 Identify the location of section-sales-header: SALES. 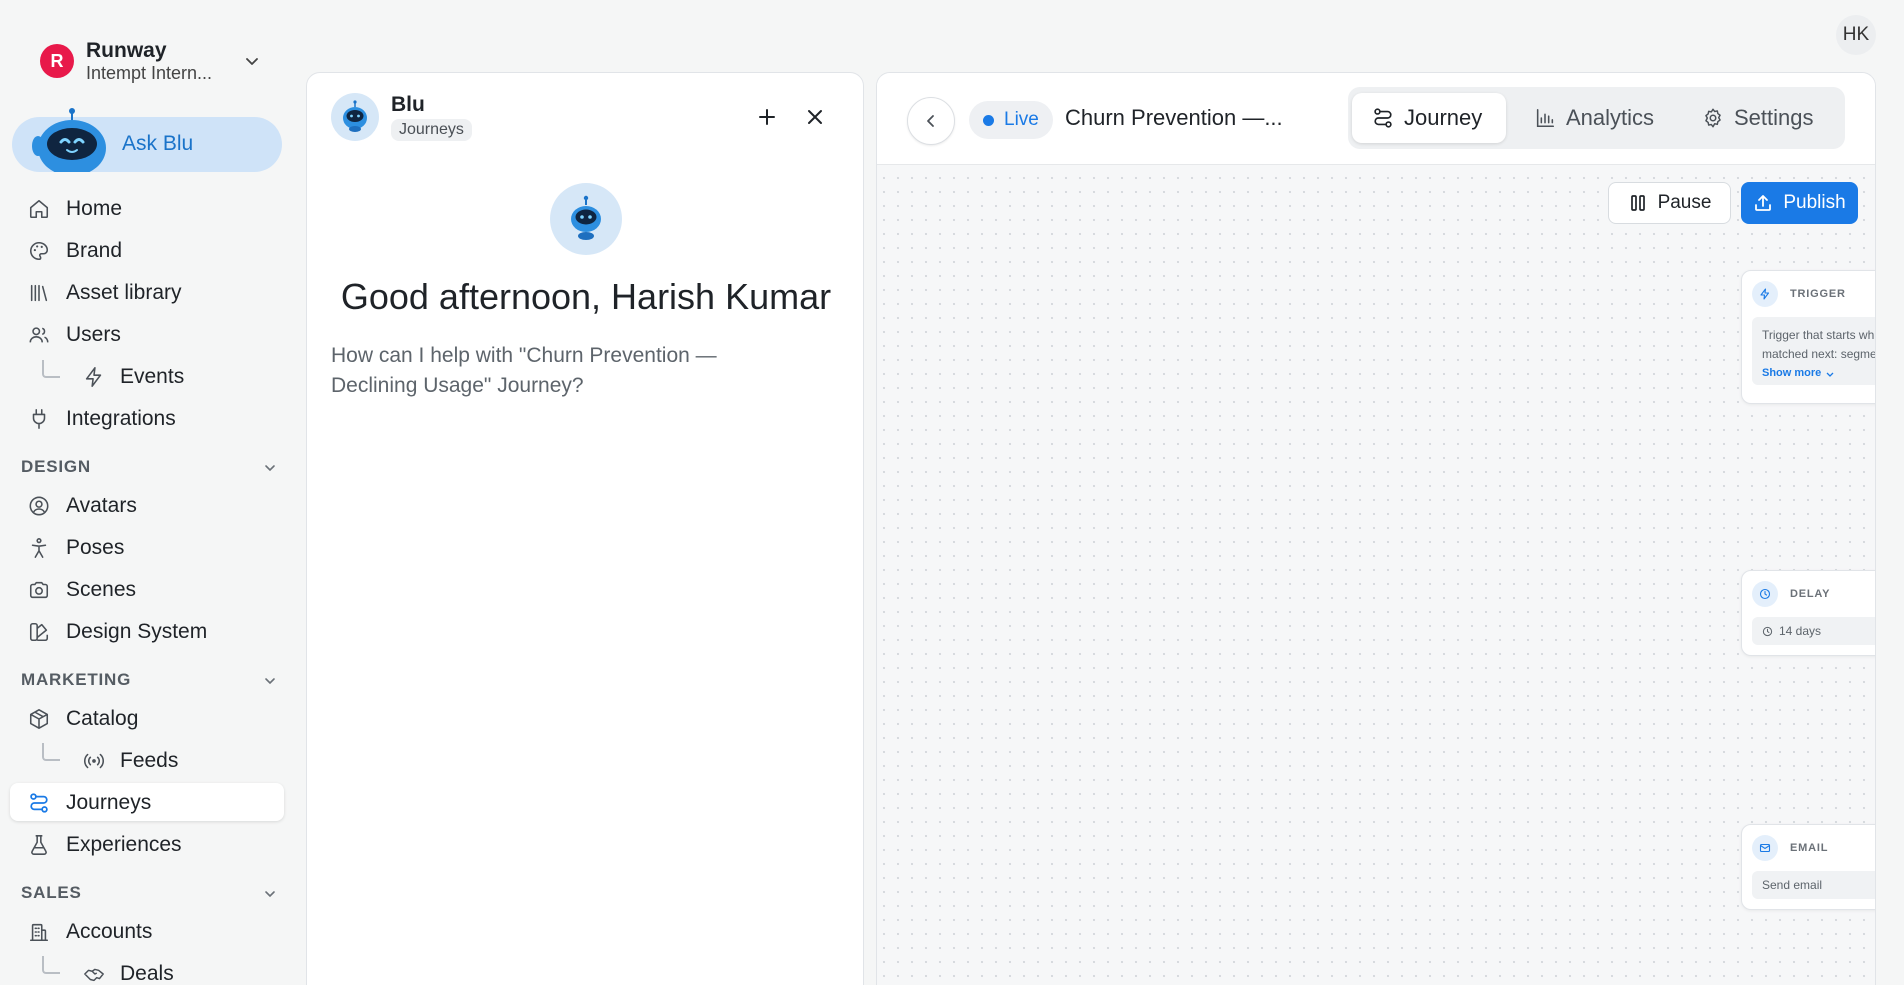
(149, 895).